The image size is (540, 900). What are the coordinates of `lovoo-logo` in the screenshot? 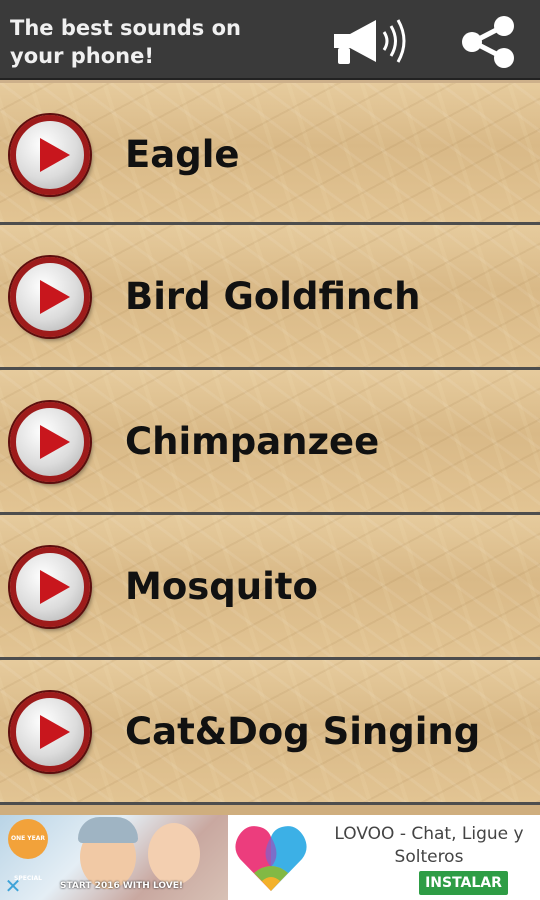 It's located at (271, 857).